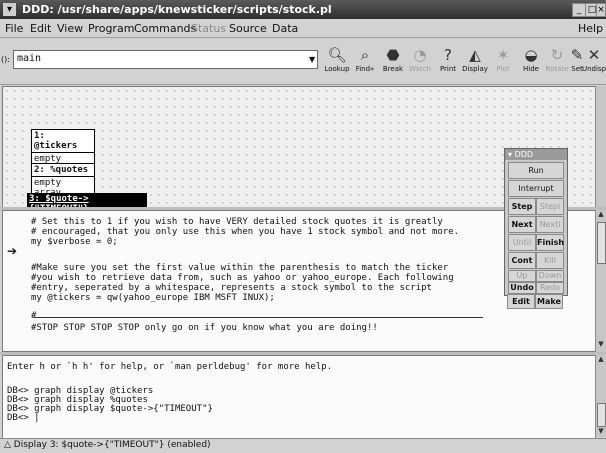 The width and height of the screenshot is (606, 453). Describe the element at coordinates (285, 28) in the screenshot. I see `menu-data: Data` at that location.